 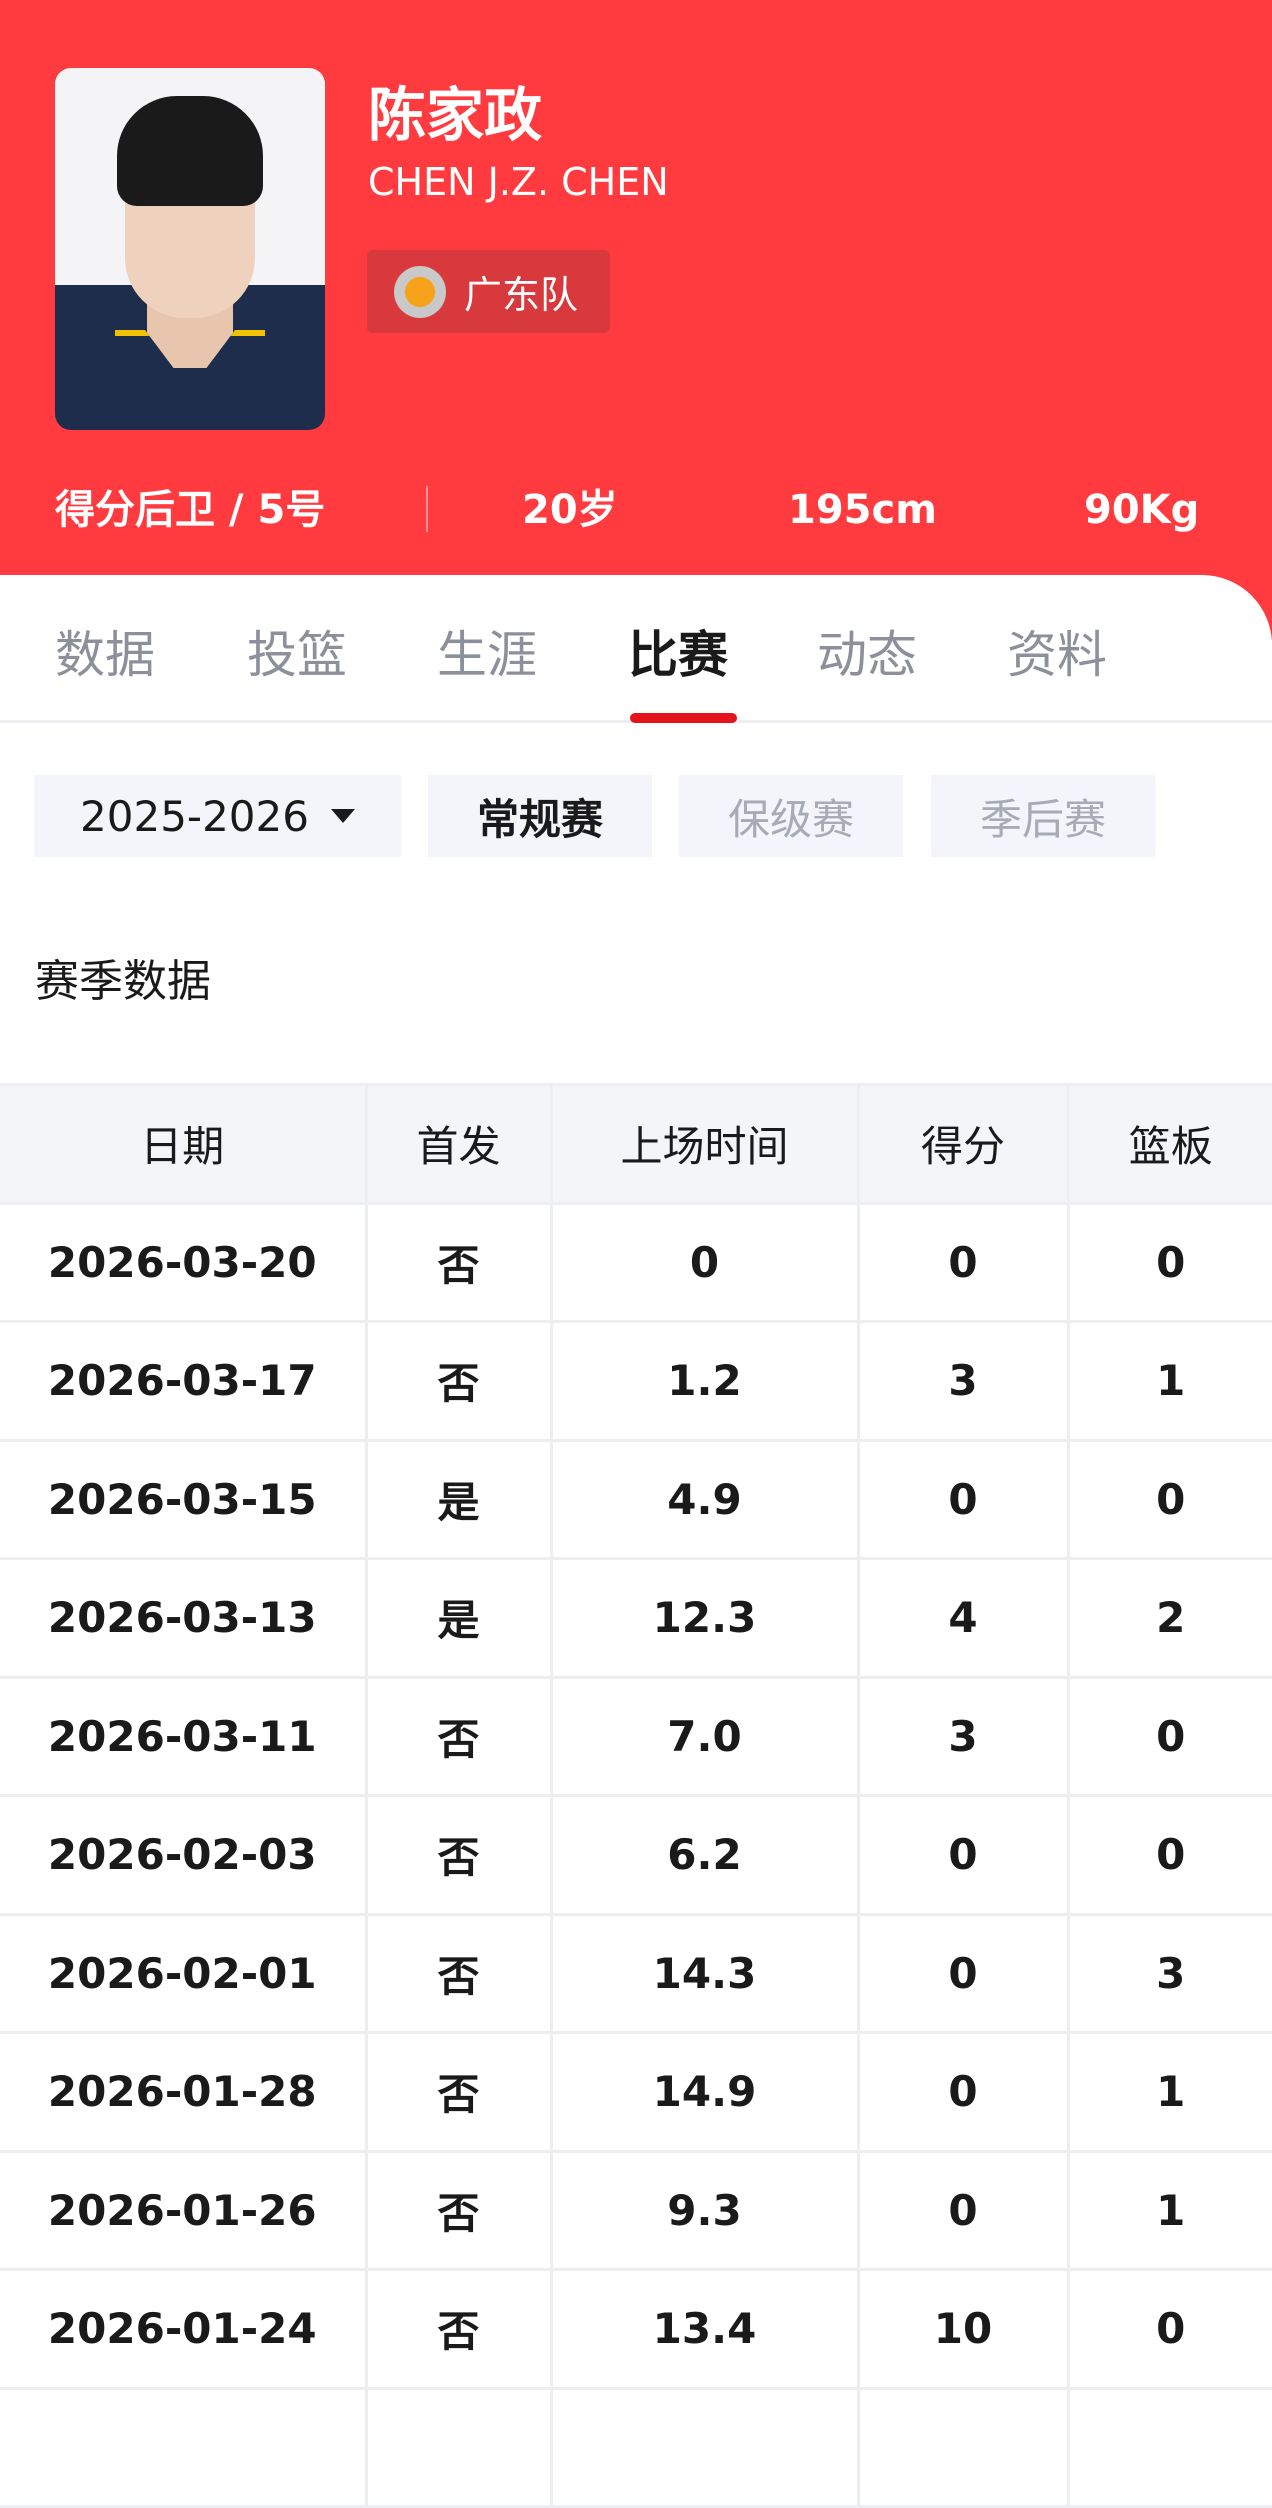 I want to click on table-row: 2026-01-26 否 9.3 0 1, so click(x=636, y=2210).